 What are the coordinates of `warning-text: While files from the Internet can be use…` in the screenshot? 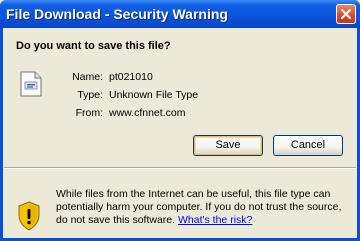 It's located at (204, 207).